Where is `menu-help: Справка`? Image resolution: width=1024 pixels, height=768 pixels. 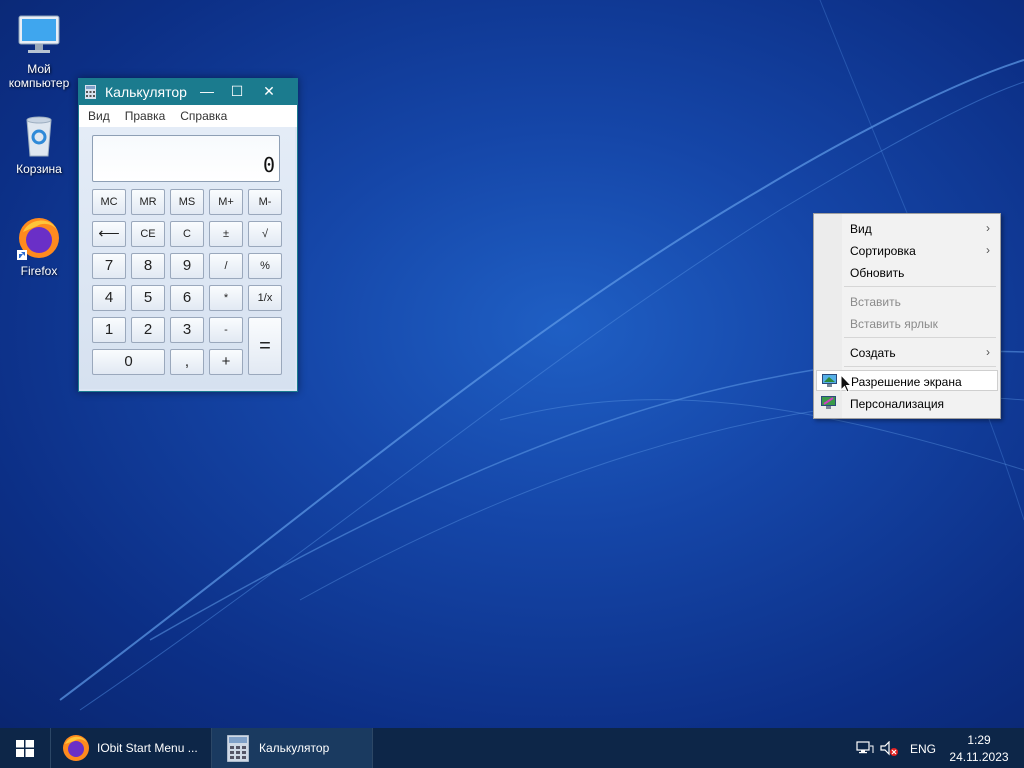
menu-help: Справка is located at coordinates (202, 114).